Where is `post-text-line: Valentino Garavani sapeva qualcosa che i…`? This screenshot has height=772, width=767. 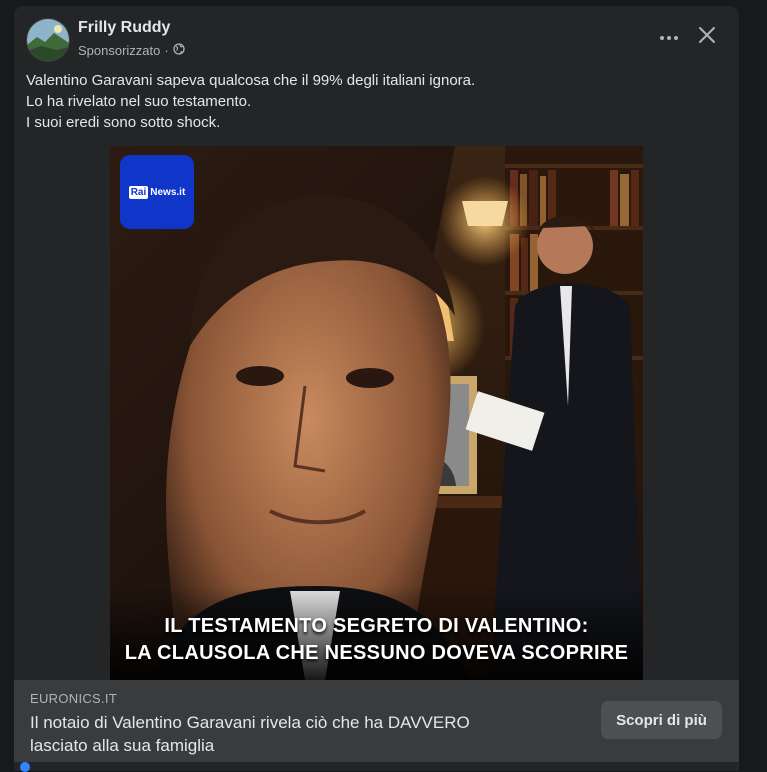
post-text-line: Valentino Garavani sapeva qualcosa che i… is located at coordinates (251, 80).